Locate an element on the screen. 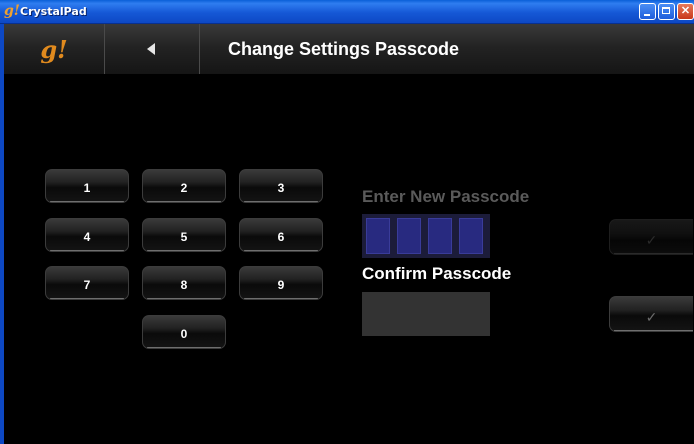 This screenshot has height=444, width=694. new-passcode-field is located at coordinates (426, 236).